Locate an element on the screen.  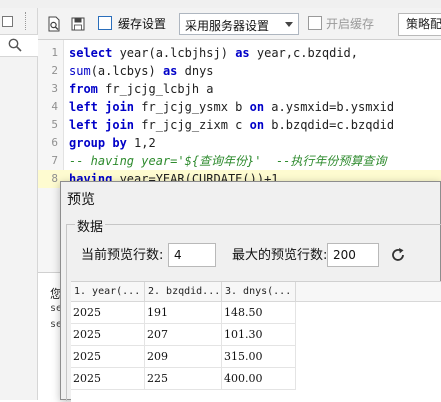
table-cell: 209 is located at coordinates (183, 357).